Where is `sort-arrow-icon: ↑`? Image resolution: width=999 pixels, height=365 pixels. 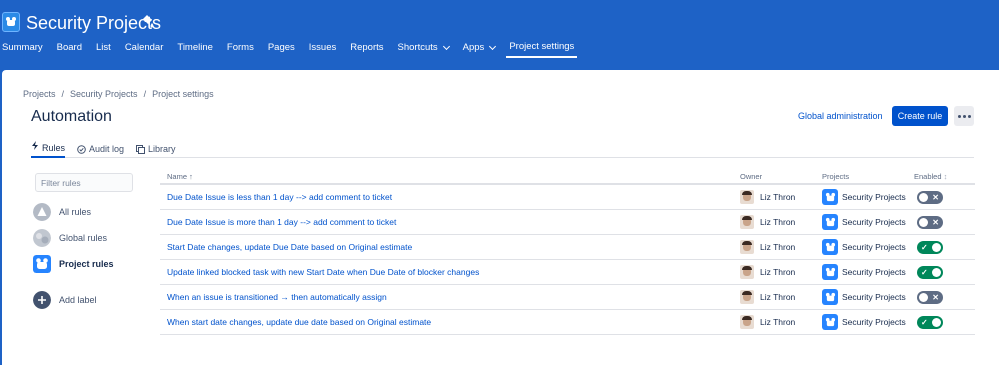 sort-arrow-icon: ↑ is located at coordinates (190, 176).